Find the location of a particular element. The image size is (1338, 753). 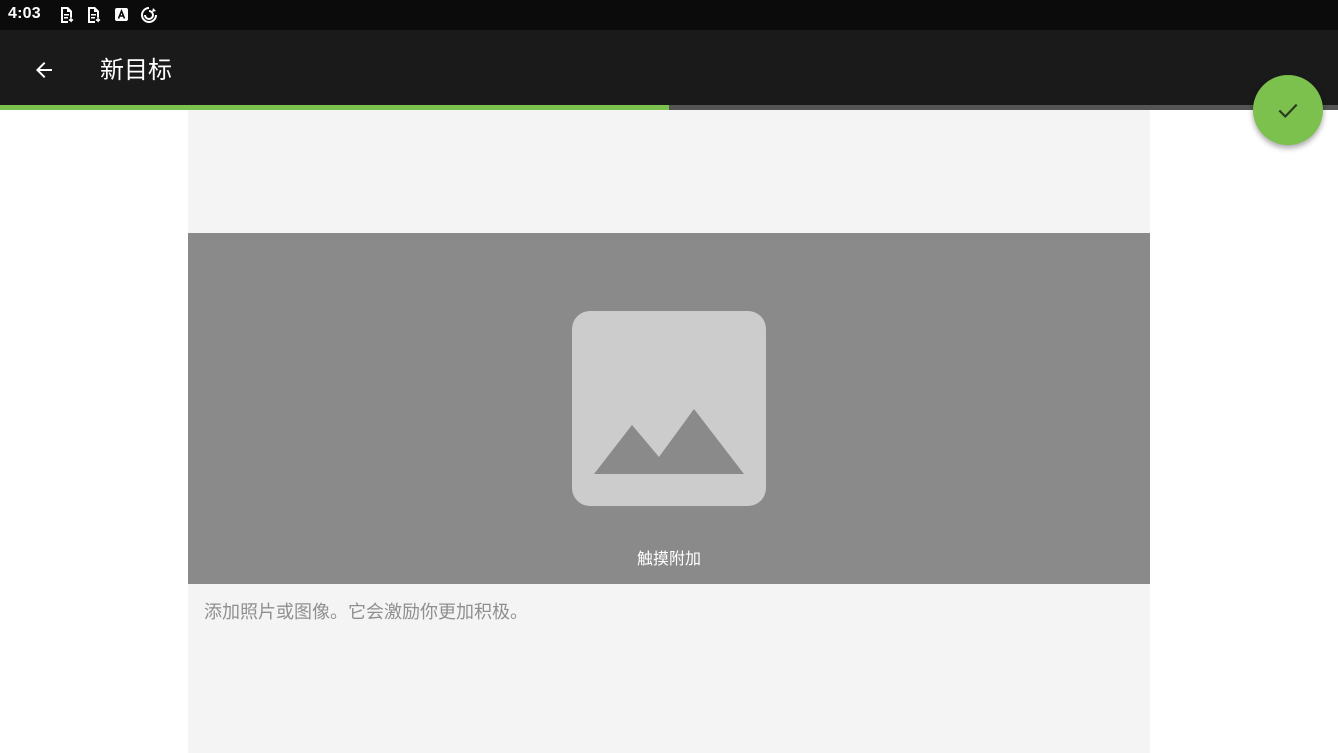

arrow-back-icon is located at coordinates (44, 70).